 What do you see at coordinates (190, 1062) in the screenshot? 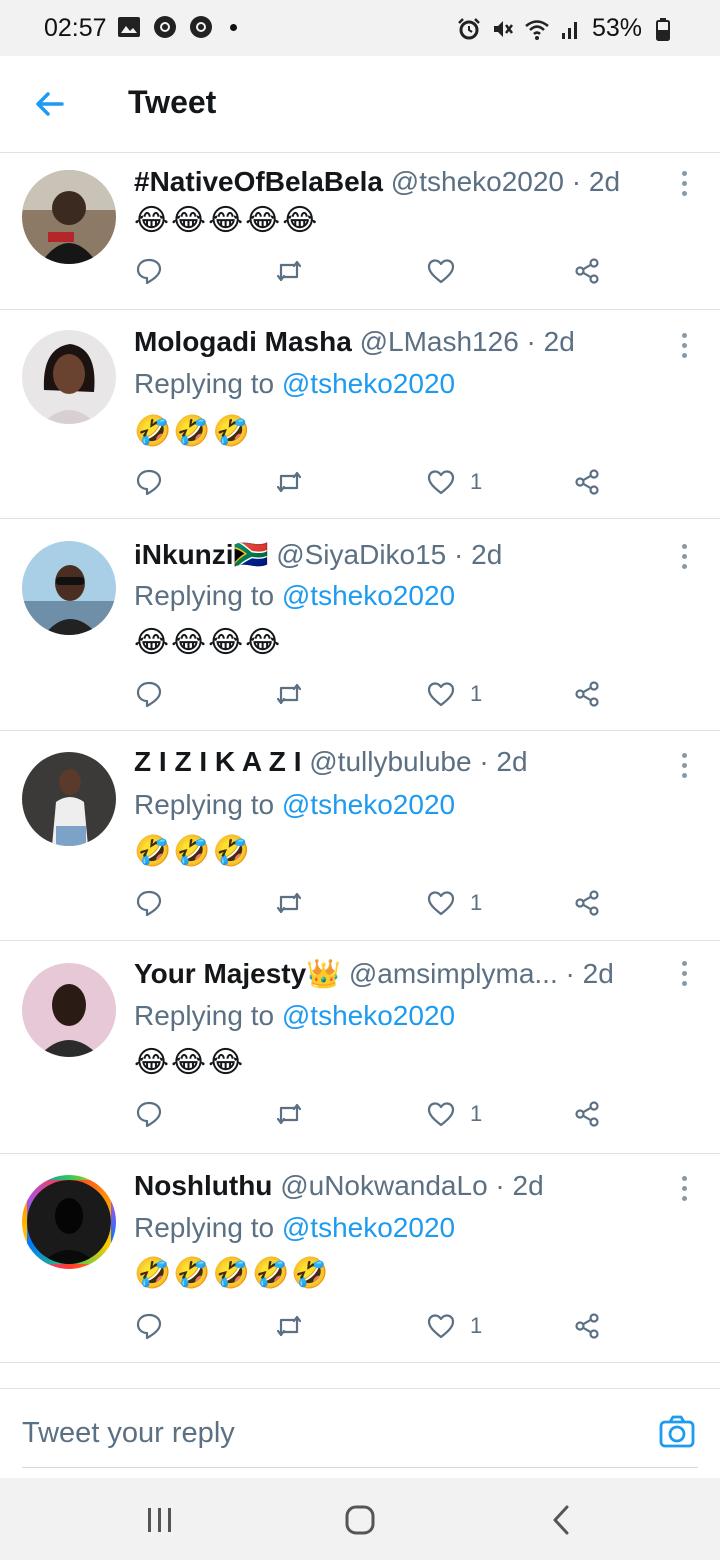
I see `tweet-text: 😂😂😂` at bounding box center [190, 1062].